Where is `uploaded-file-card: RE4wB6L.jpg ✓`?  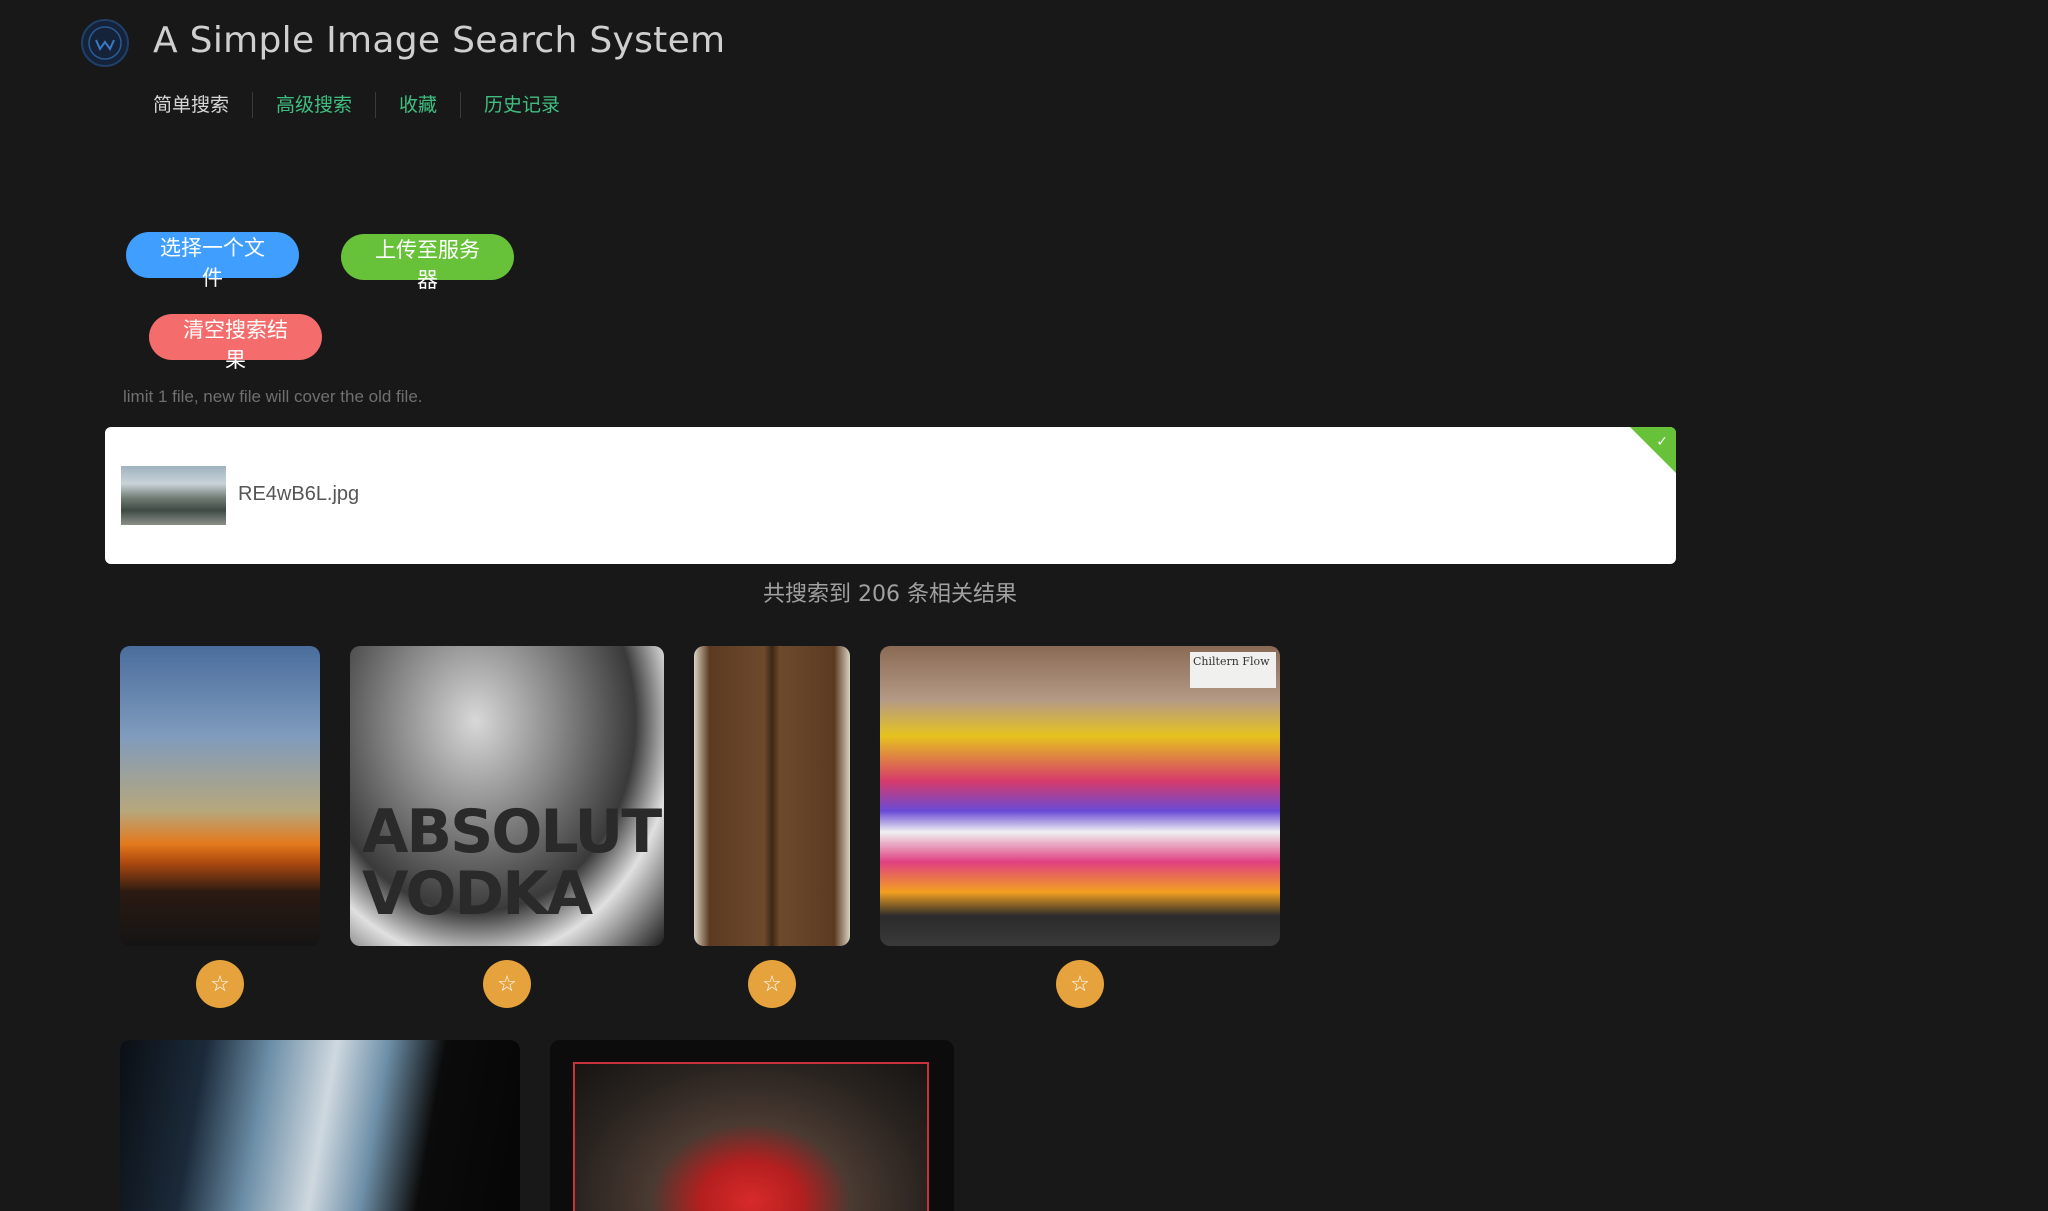 uploaded-file-card: RE4wB6L.jpg ✓ is located at coordinates (890, 495).